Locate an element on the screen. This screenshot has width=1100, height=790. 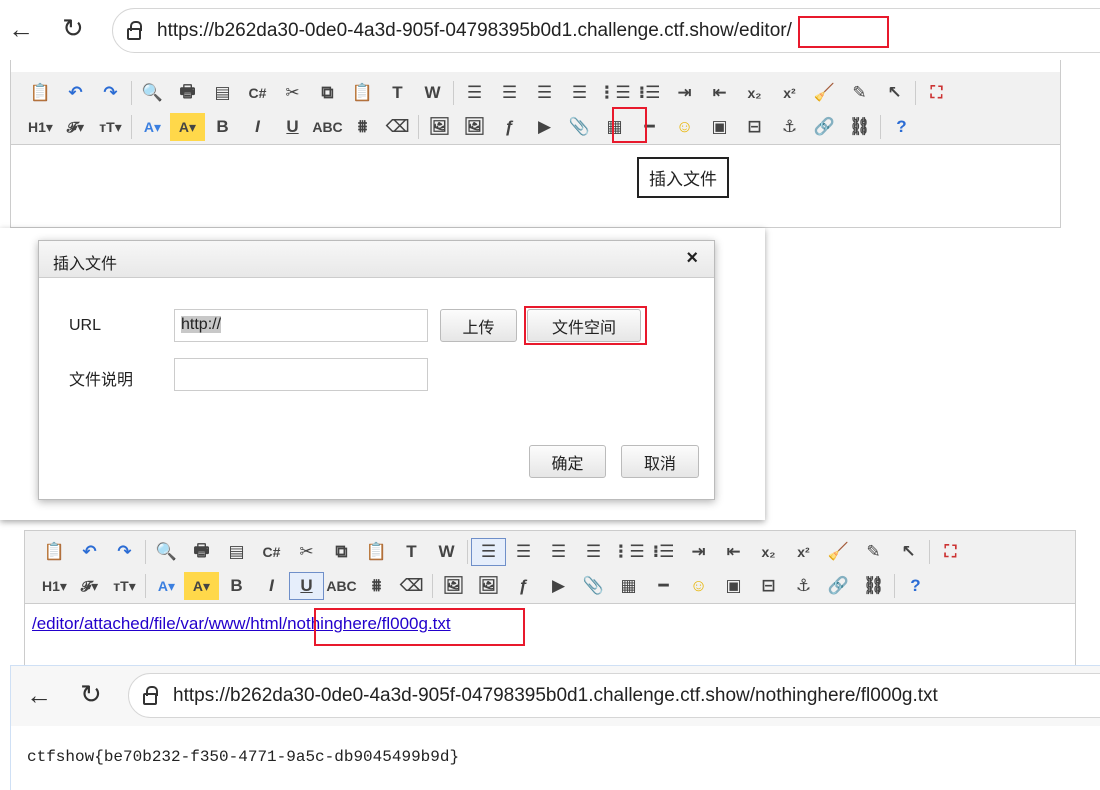
ok-button: 确定 is located at coordinates (567, 461).